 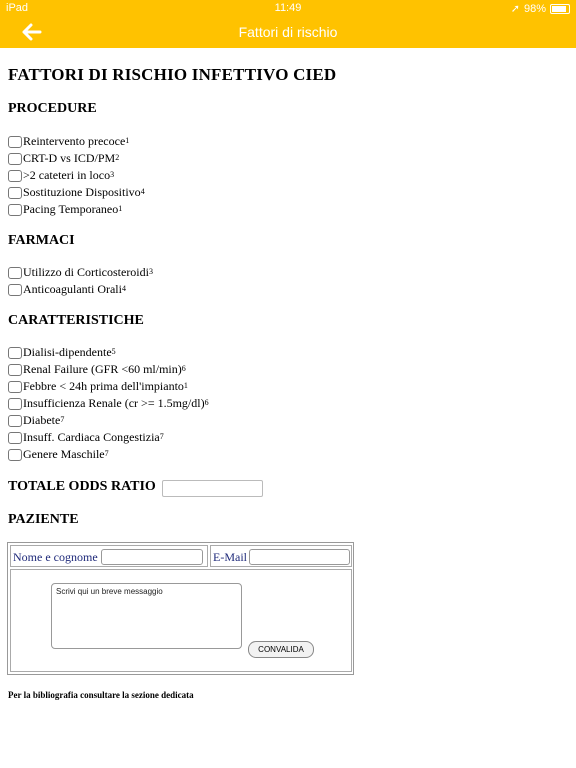 I want to click on checkbox-label: Renal Failure (GFR <60 ml/min), so click(x=102, y=369).